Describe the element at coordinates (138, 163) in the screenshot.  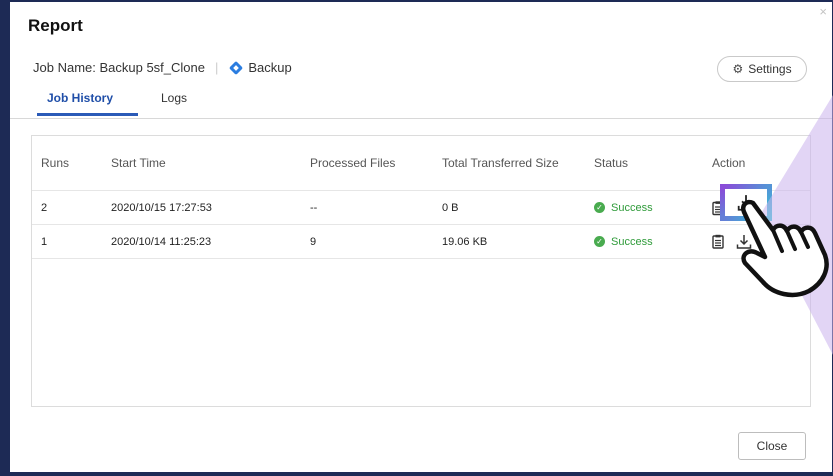
I see `header-start-time: Start Time` at that location.